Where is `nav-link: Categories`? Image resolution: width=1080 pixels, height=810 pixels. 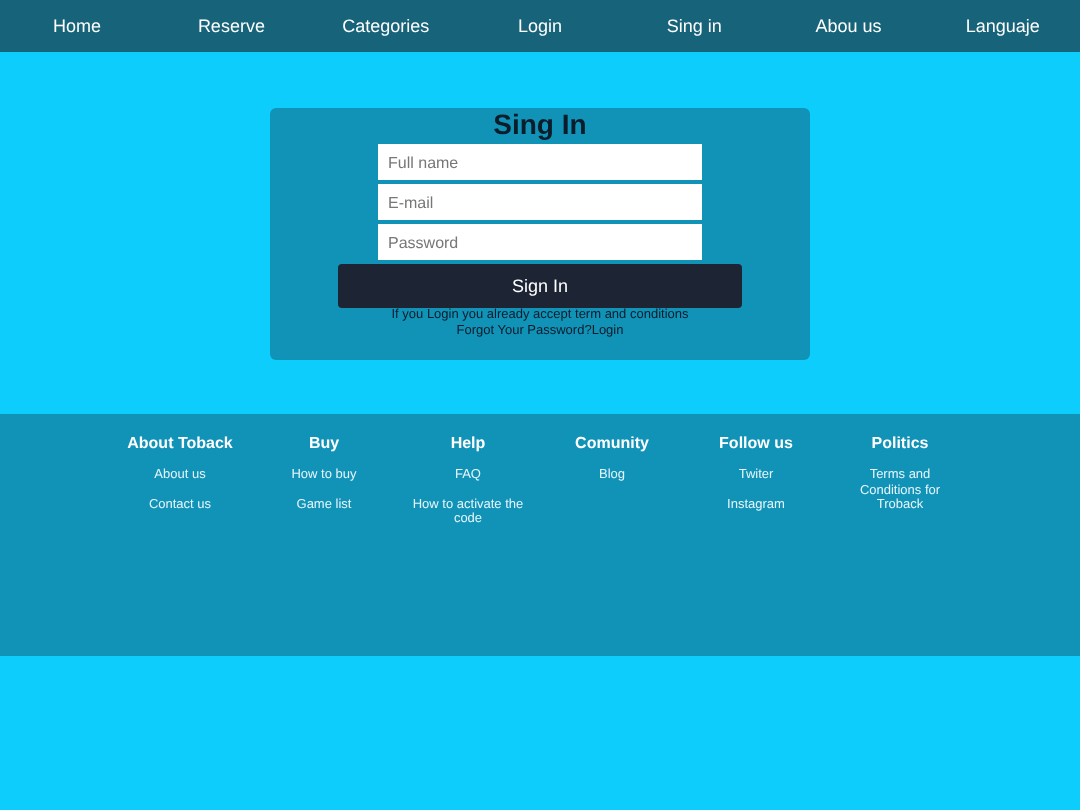 nav-link: Categories is located at coordinates (385, 26).